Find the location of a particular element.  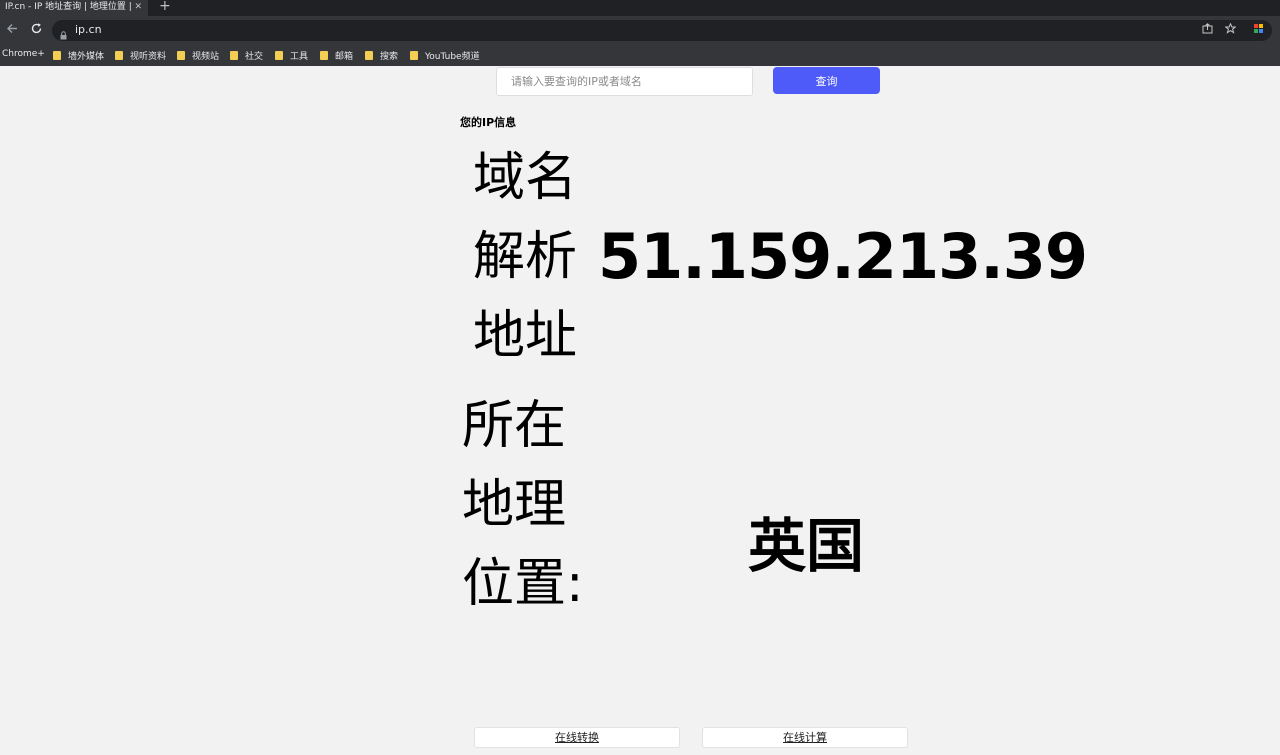

location-value: 英国 is located at coordinates (806, 546).